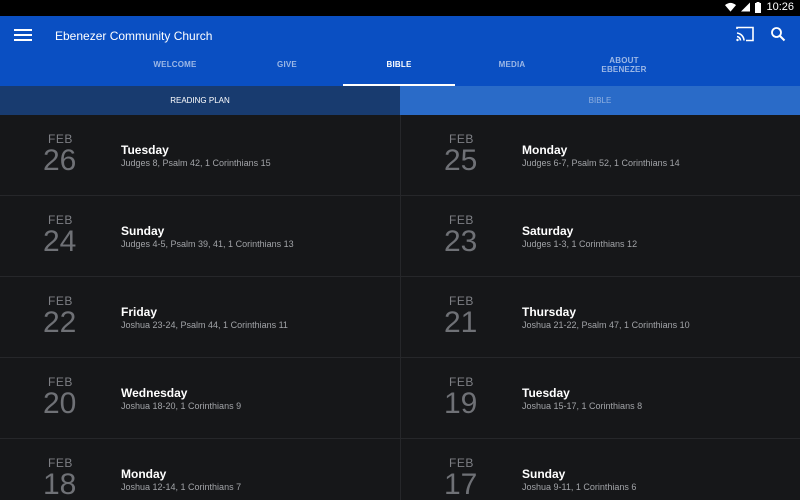 Image resolution: width=800 pixels, height=500 pixels. Describe the element at coordinates (512, 65) in the screenshot. I see `tab-media: MEDIA` at that location.